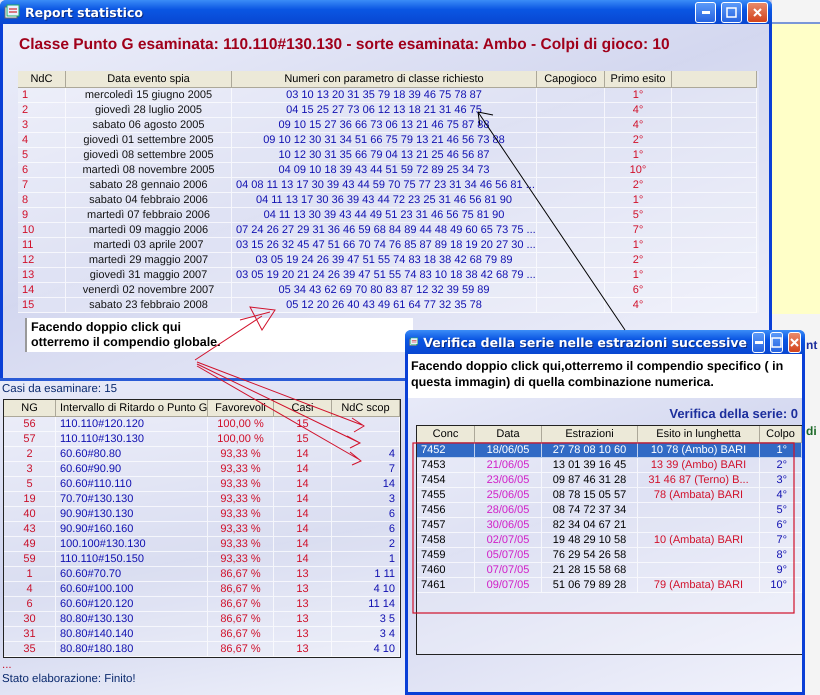 The width and height of the screenshot is (820, 695). I want to click on table-cell: 56, so click(30, 424).